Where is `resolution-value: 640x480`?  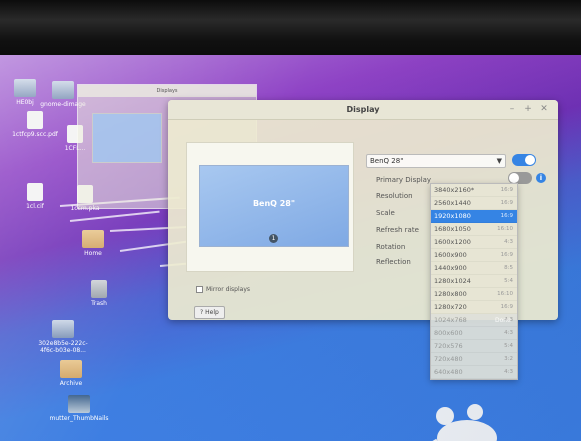
resolution-value: 640x480 is located at coordinates (448, 372).